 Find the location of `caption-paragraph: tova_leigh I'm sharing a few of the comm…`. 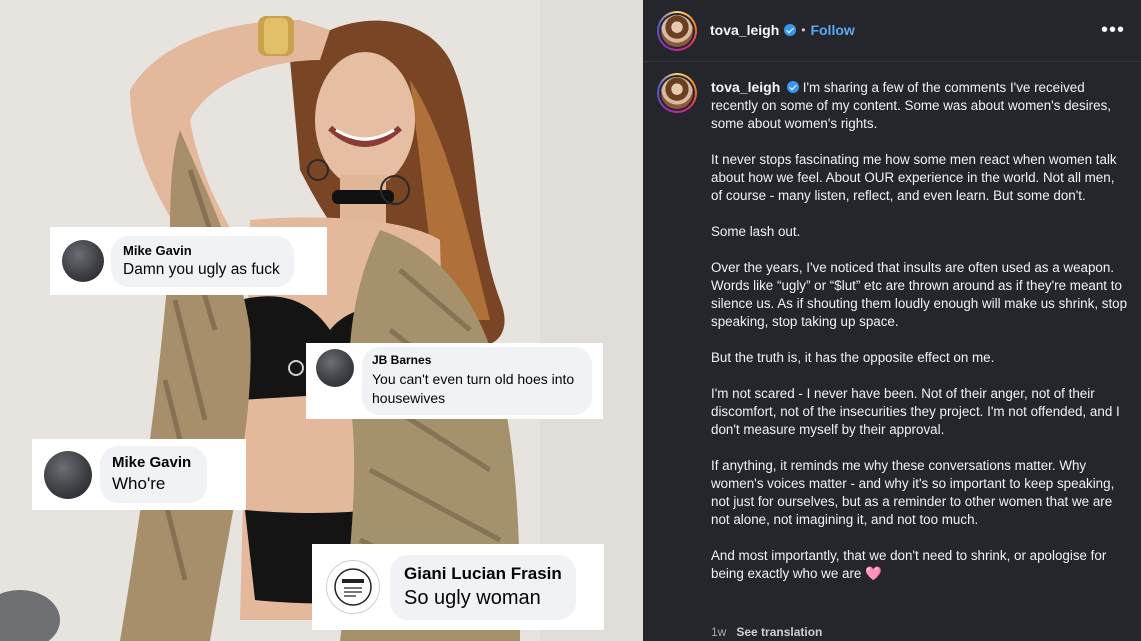

caption-paragraph: tova_leigh I'm sharing a few of the comm… is located at coordinates (920, 105).